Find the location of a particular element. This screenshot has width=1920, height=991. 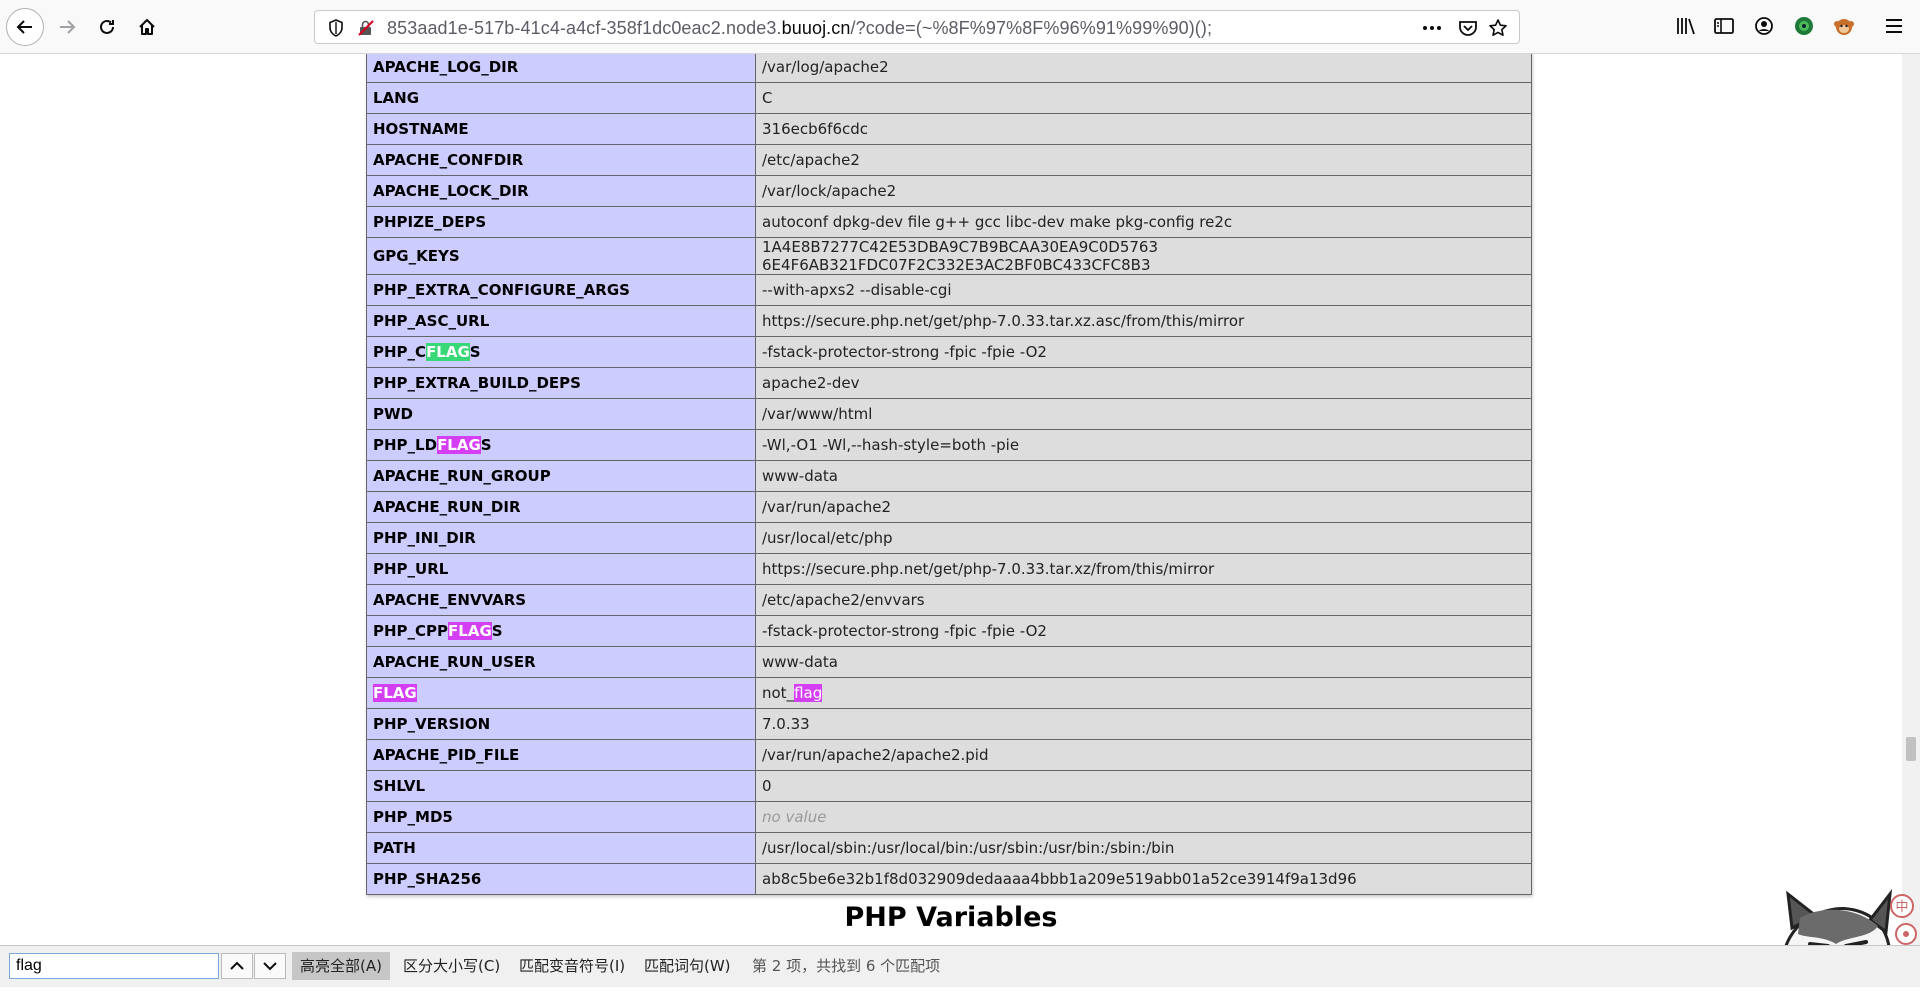

chevron-down-icon is located at coordinates (270, 966).